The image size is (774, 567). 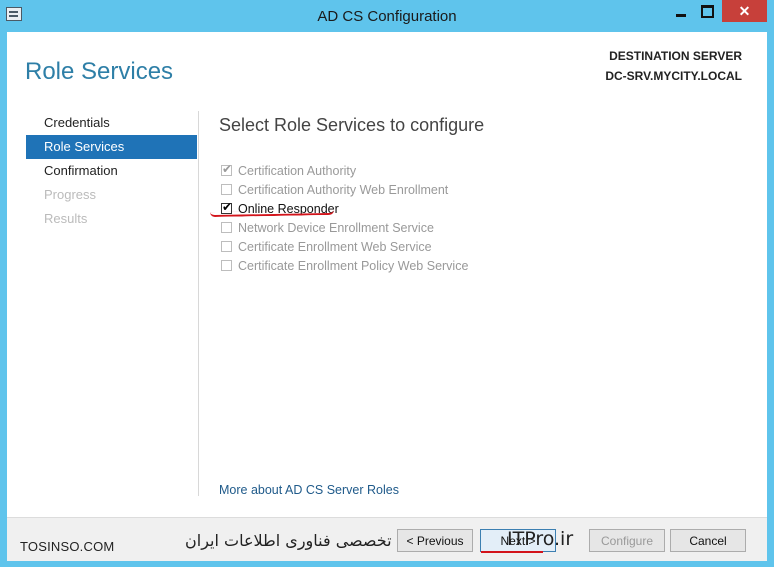 I want to click on close-button: ✕, so click(x=744, y=11).